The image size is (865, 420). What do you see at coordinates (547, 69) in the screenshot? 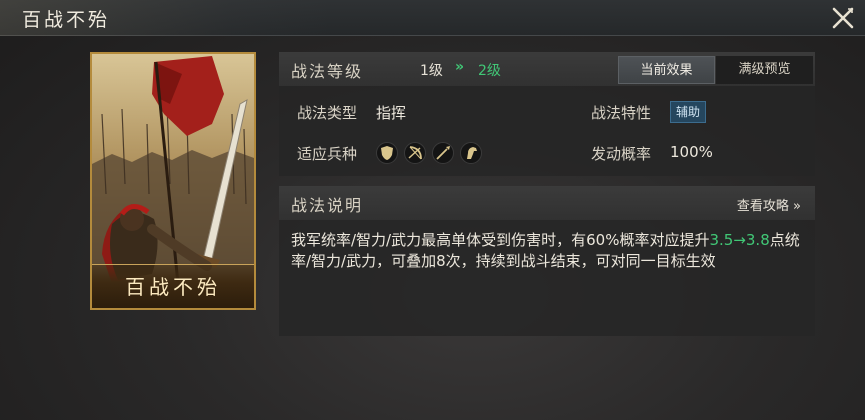
I see `level-header: 战法等级 1级 » 2级 当前效果 满级预览` at bounding box center [547, 69].